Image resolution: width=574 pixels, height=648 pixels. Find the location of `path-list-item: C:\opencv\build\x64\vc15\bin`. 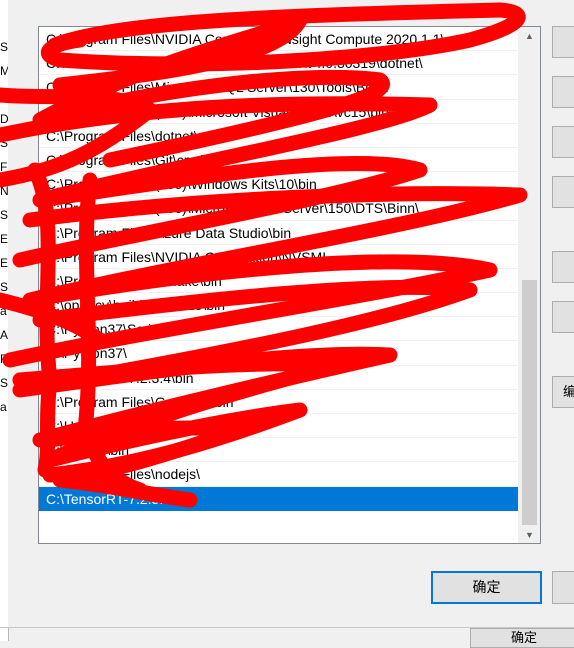

path-list-item: C:\opencv\build\x64\vc15\bin is located at coordinates (279, 305).